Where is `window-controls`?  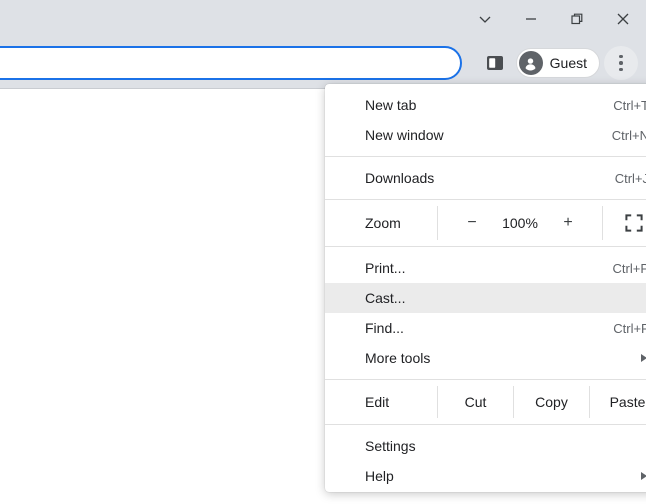
window-controls is located at coordinates (554, 19).